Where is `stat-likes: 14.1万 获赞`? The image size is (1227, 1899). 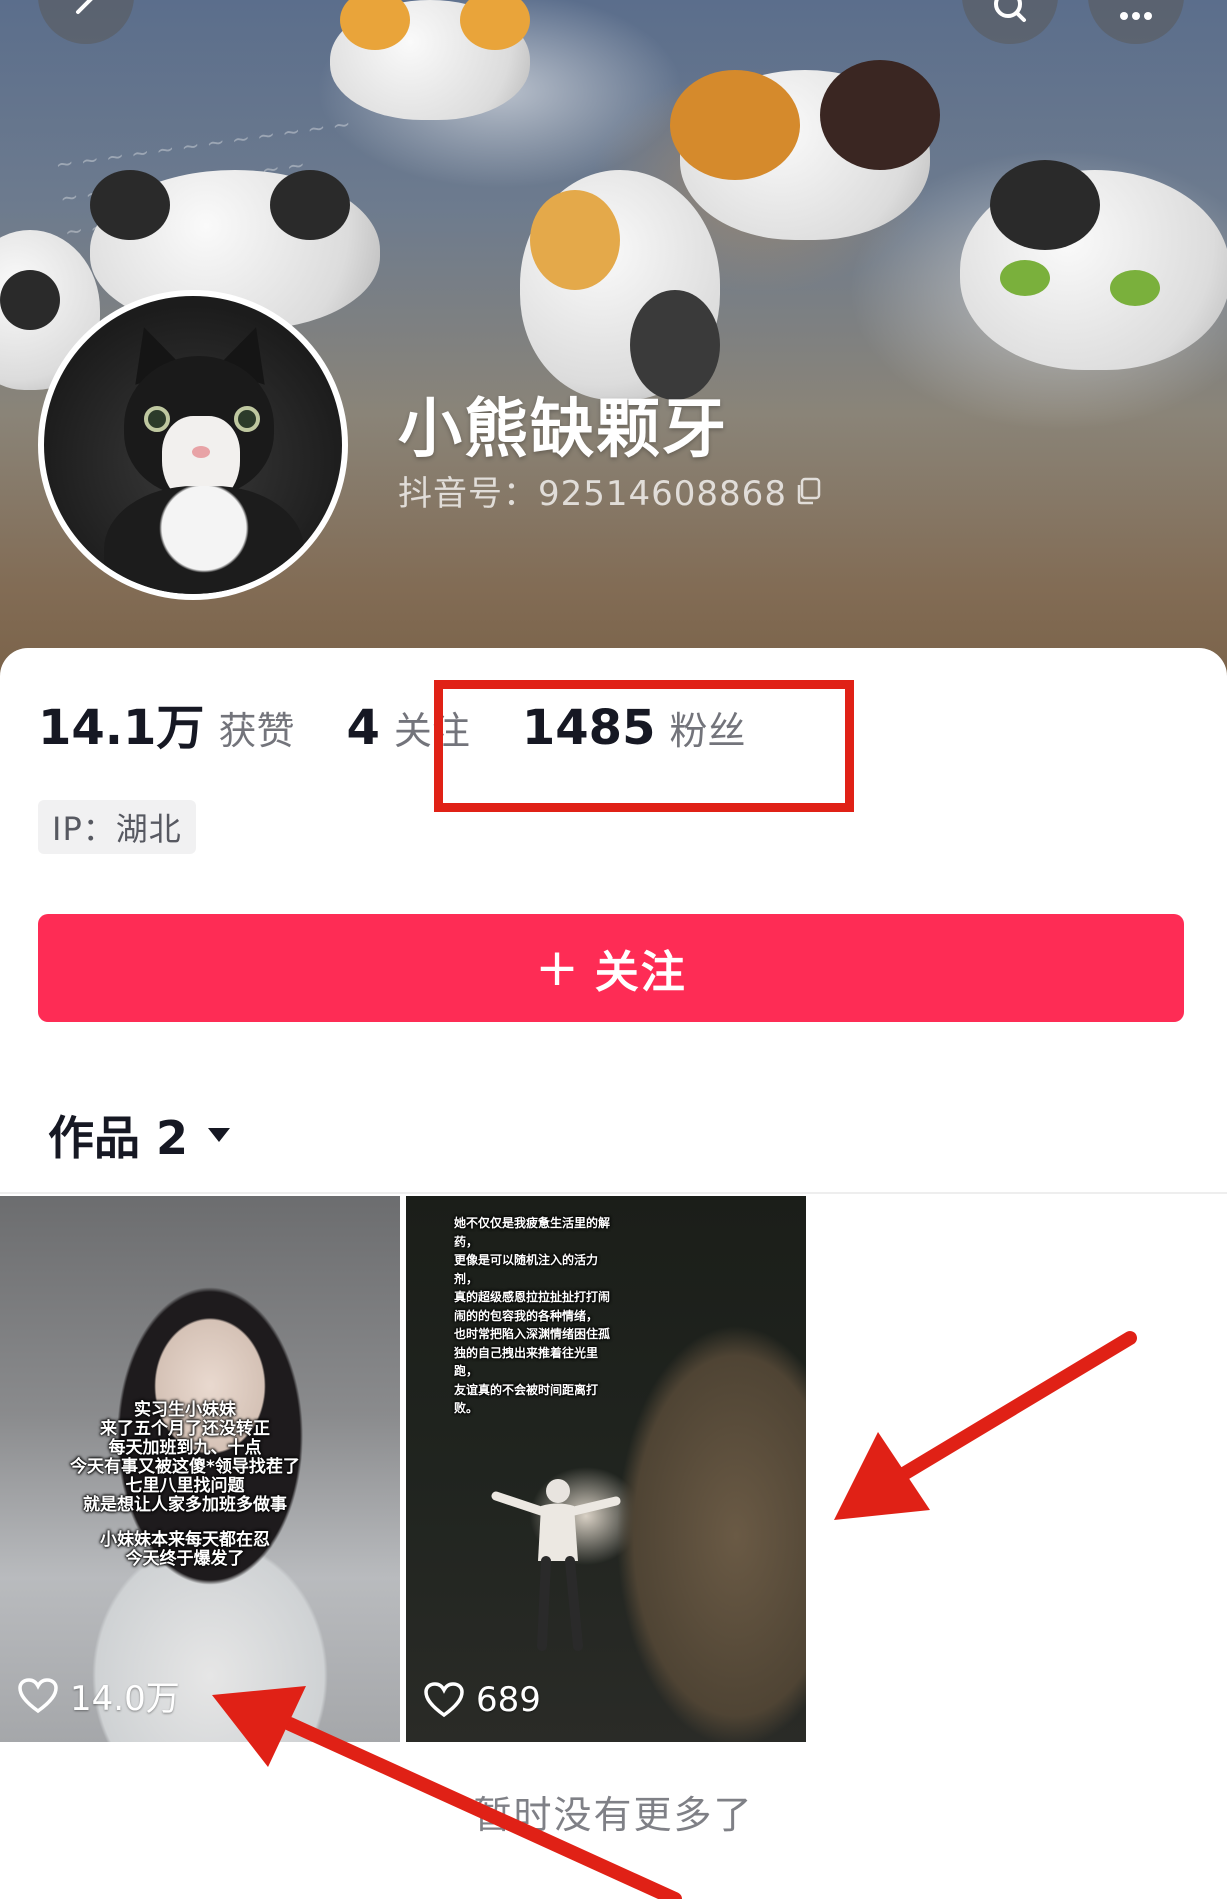 stat-likes: 14.1万 获赞 is located at coordinates (166, 723).